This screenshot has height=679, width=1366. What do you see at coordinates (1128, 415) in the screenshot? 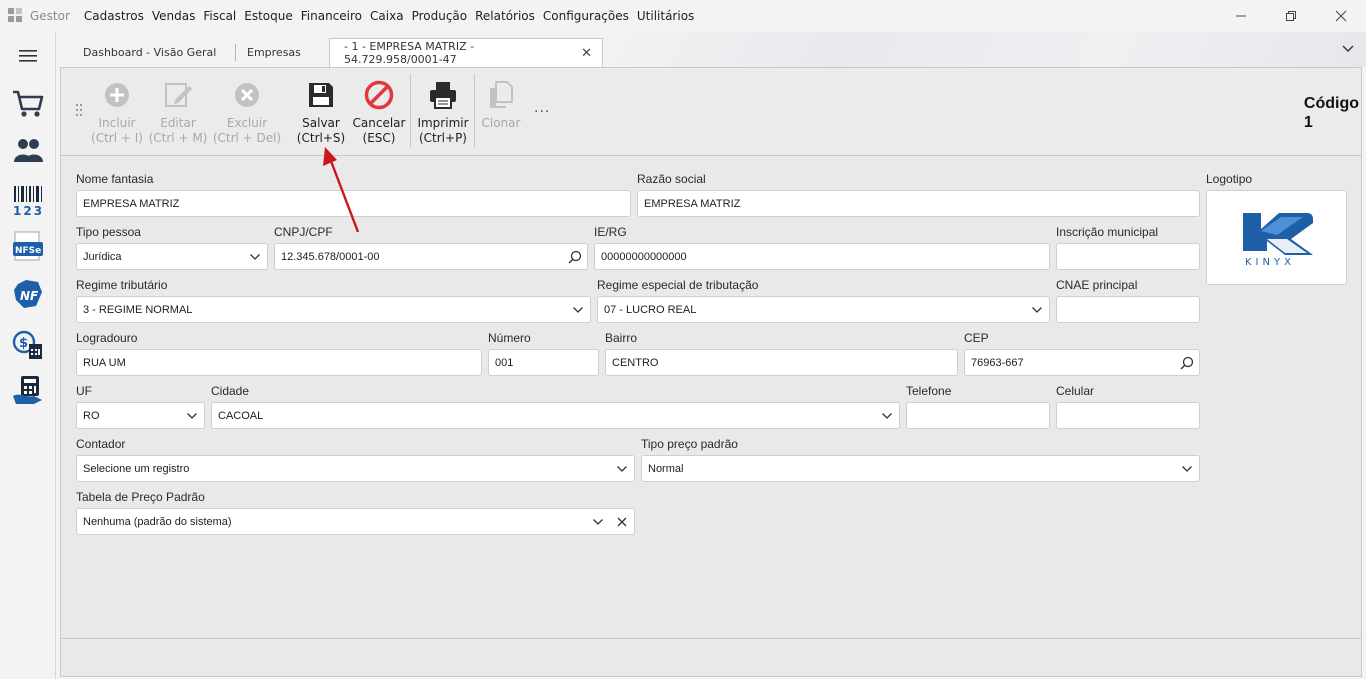
I see `celular-field` at bounding box center [1128, 415].